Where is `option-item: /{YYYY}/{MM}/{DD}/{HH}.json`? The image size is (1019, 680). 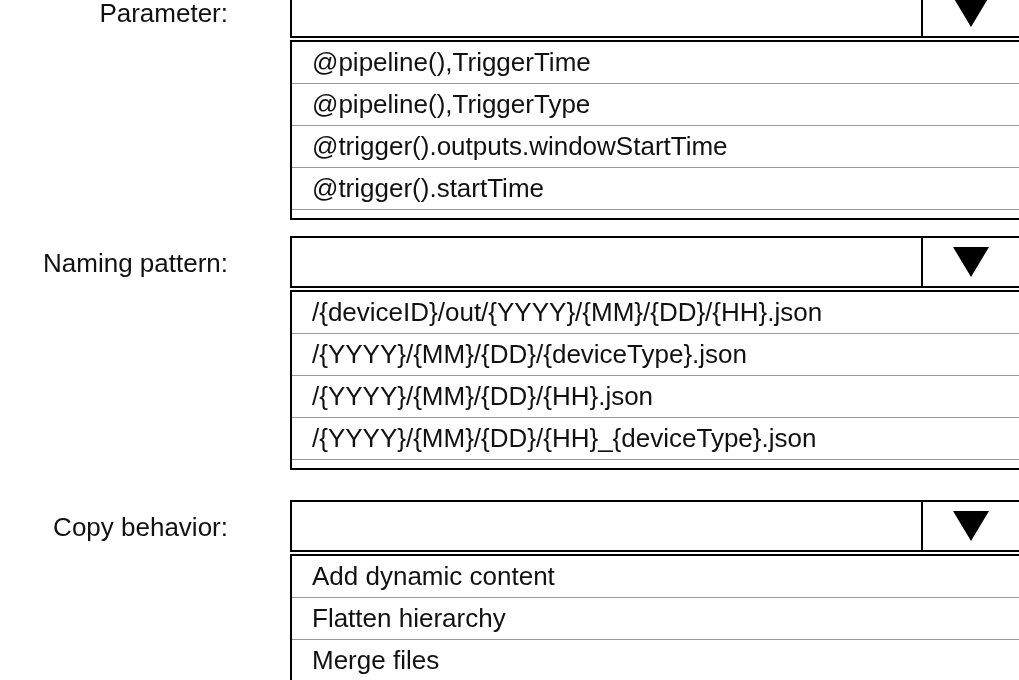
option-item: /{YYYY}/{MM}/{DD}/{HH}.json is located at coordinates (483, 396).